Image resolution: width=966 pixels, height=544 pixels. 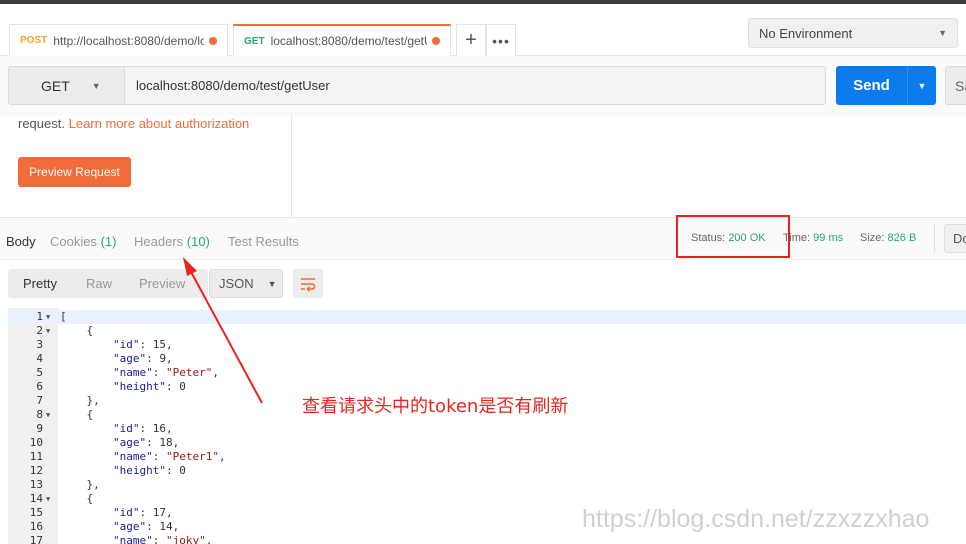 I want to click on time-readout: Time: 99 ms, so click(x=813, y=238).